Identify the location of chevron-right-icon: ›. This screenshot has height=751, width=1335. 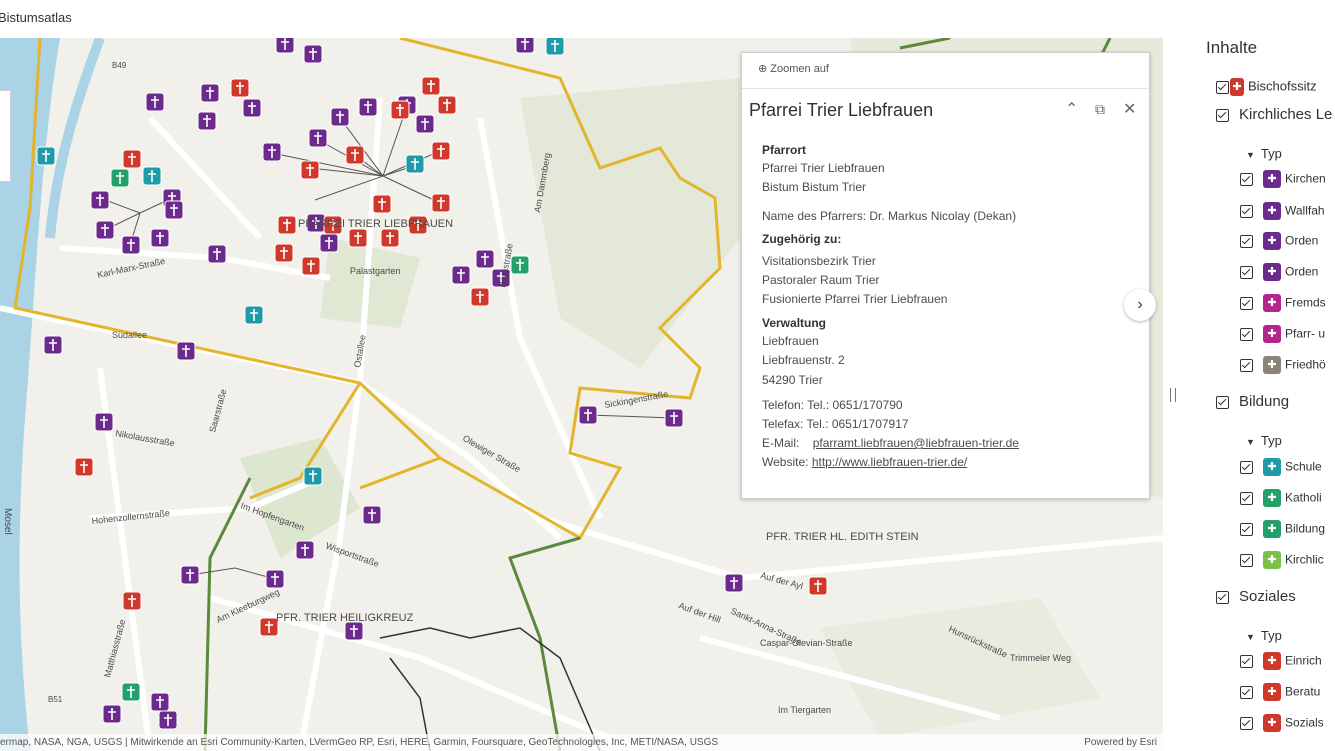
(1140, 304).